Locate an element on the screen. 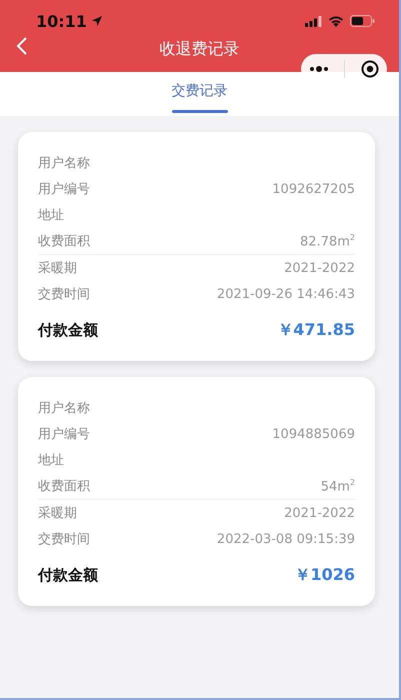  signal-icon is located at coordinates (313, 21).